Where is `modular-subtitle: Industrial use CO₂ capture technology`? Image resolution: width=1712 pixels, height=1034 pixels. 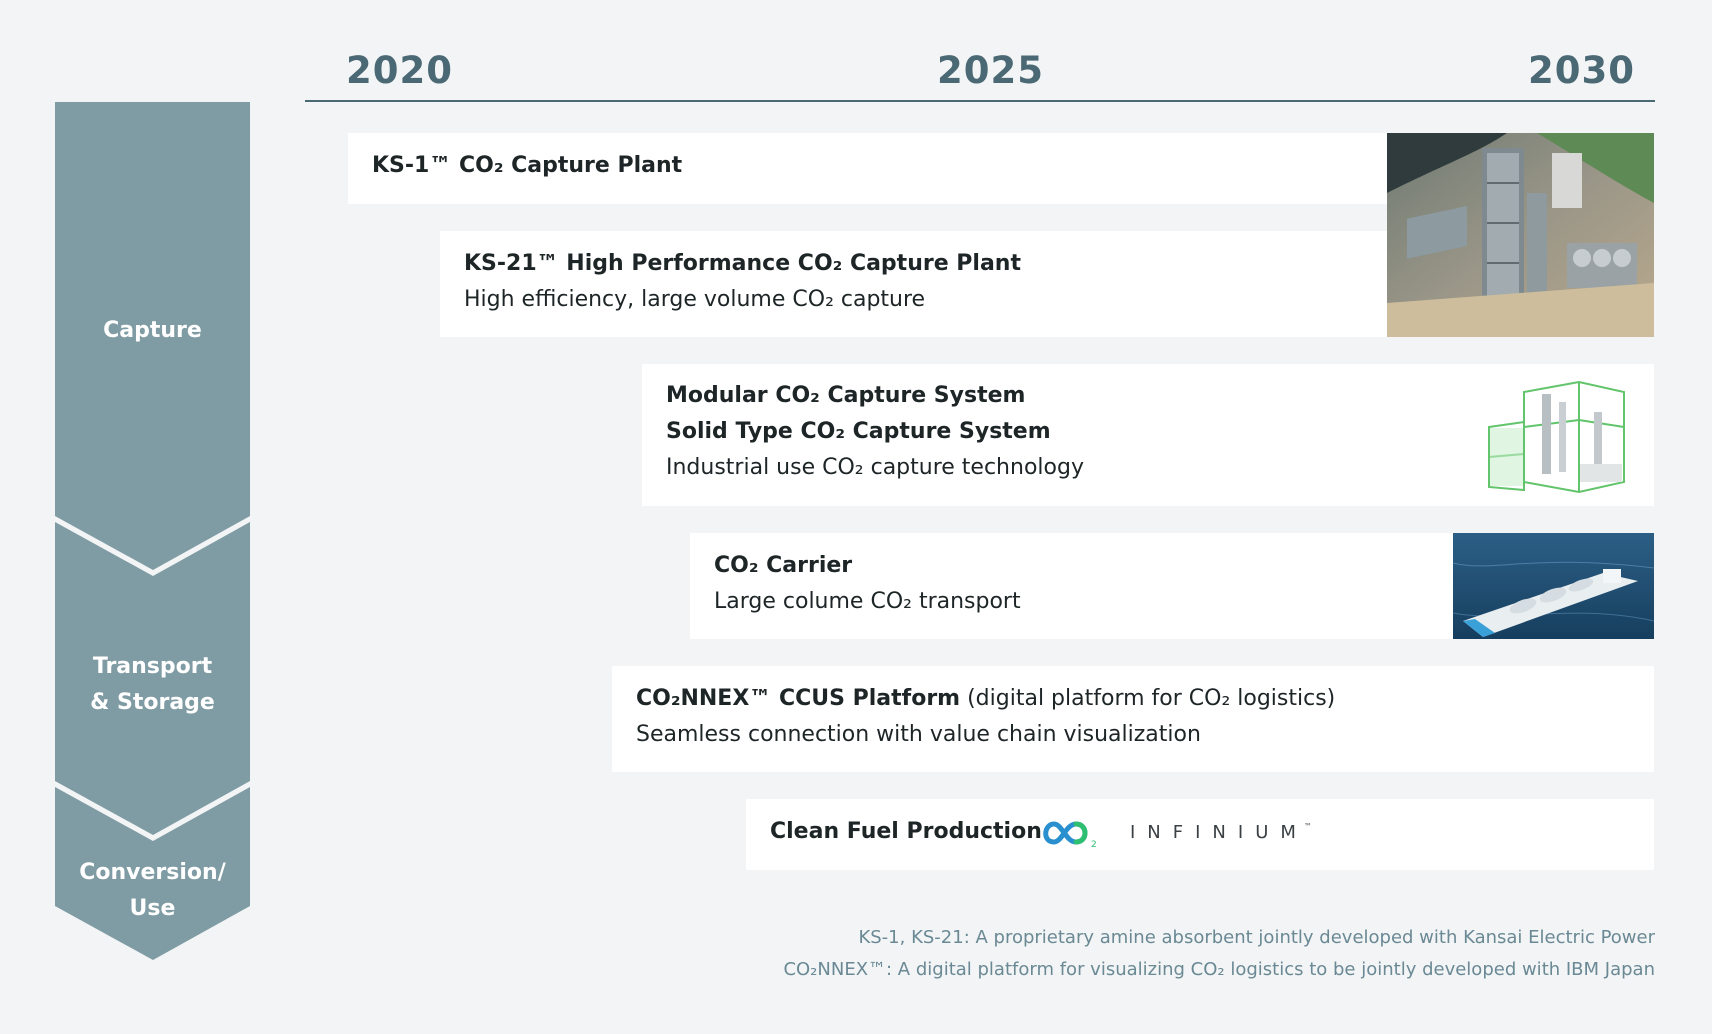 modular-subtitle: Industrial use CO₂ capture technology is located at coordinates (875, 467).